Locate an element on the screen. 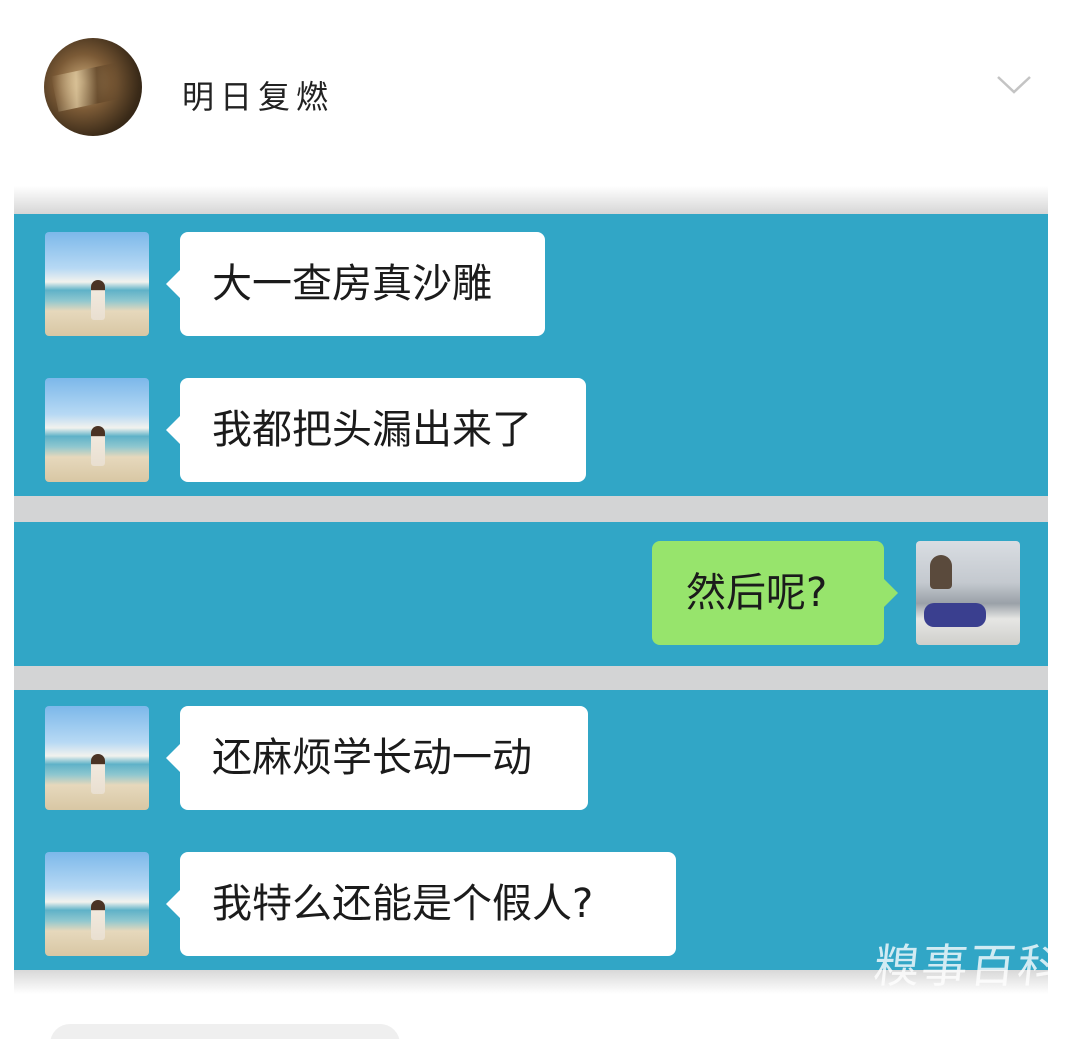 This screenshot has height=1039, width=1080. incoming-message-bubble: 我特么还能是个假人? is located at coordinates (421, 904).